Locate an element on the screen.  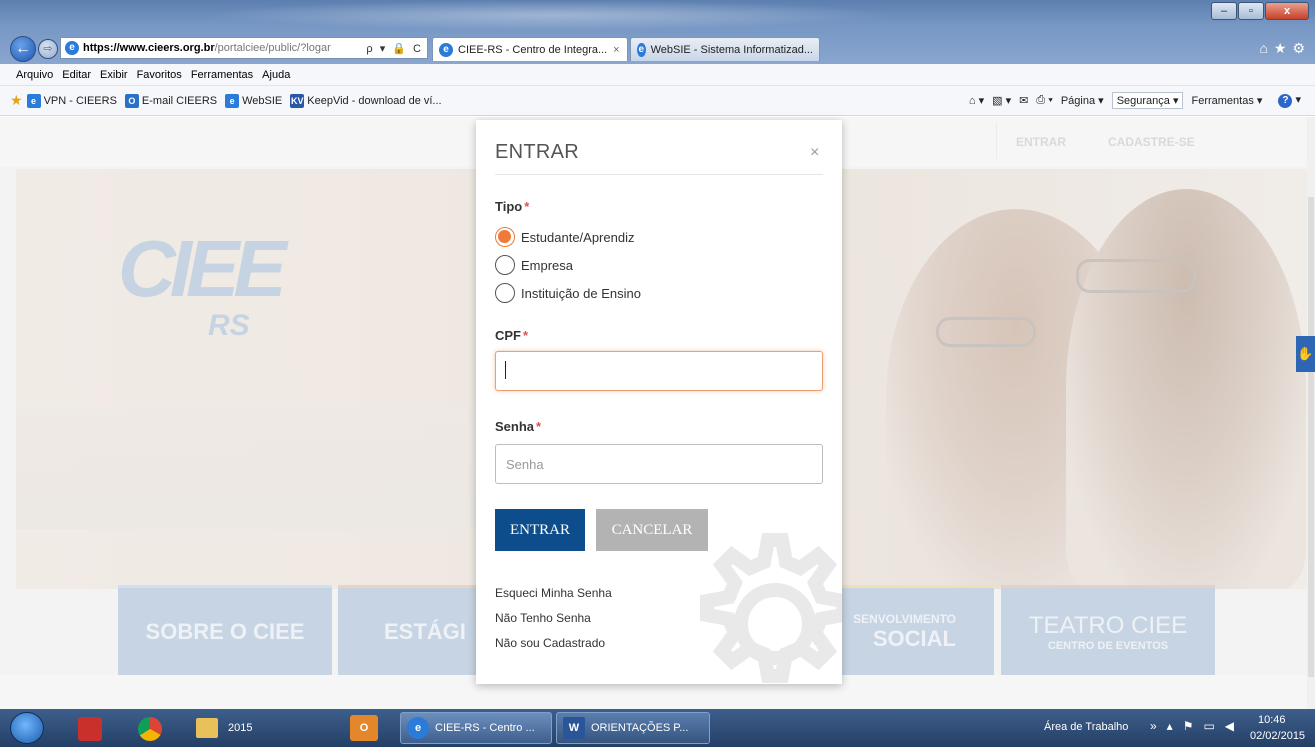
radio-selected-icon is located at coordinates (505, 237).